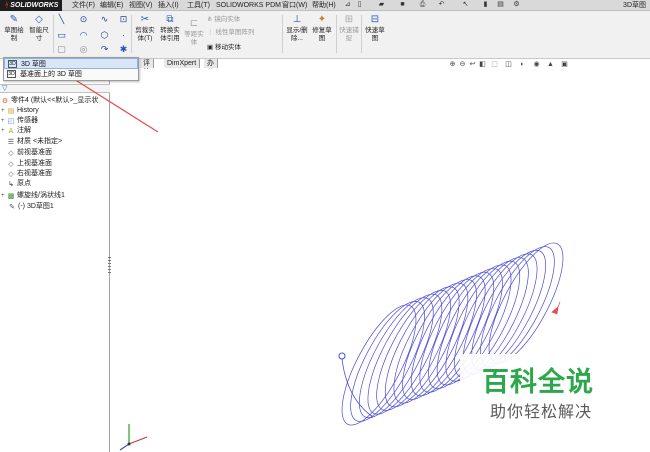  I want to click on tree-item-right-plane: ◇ 右视基准面, so click(26, 174).